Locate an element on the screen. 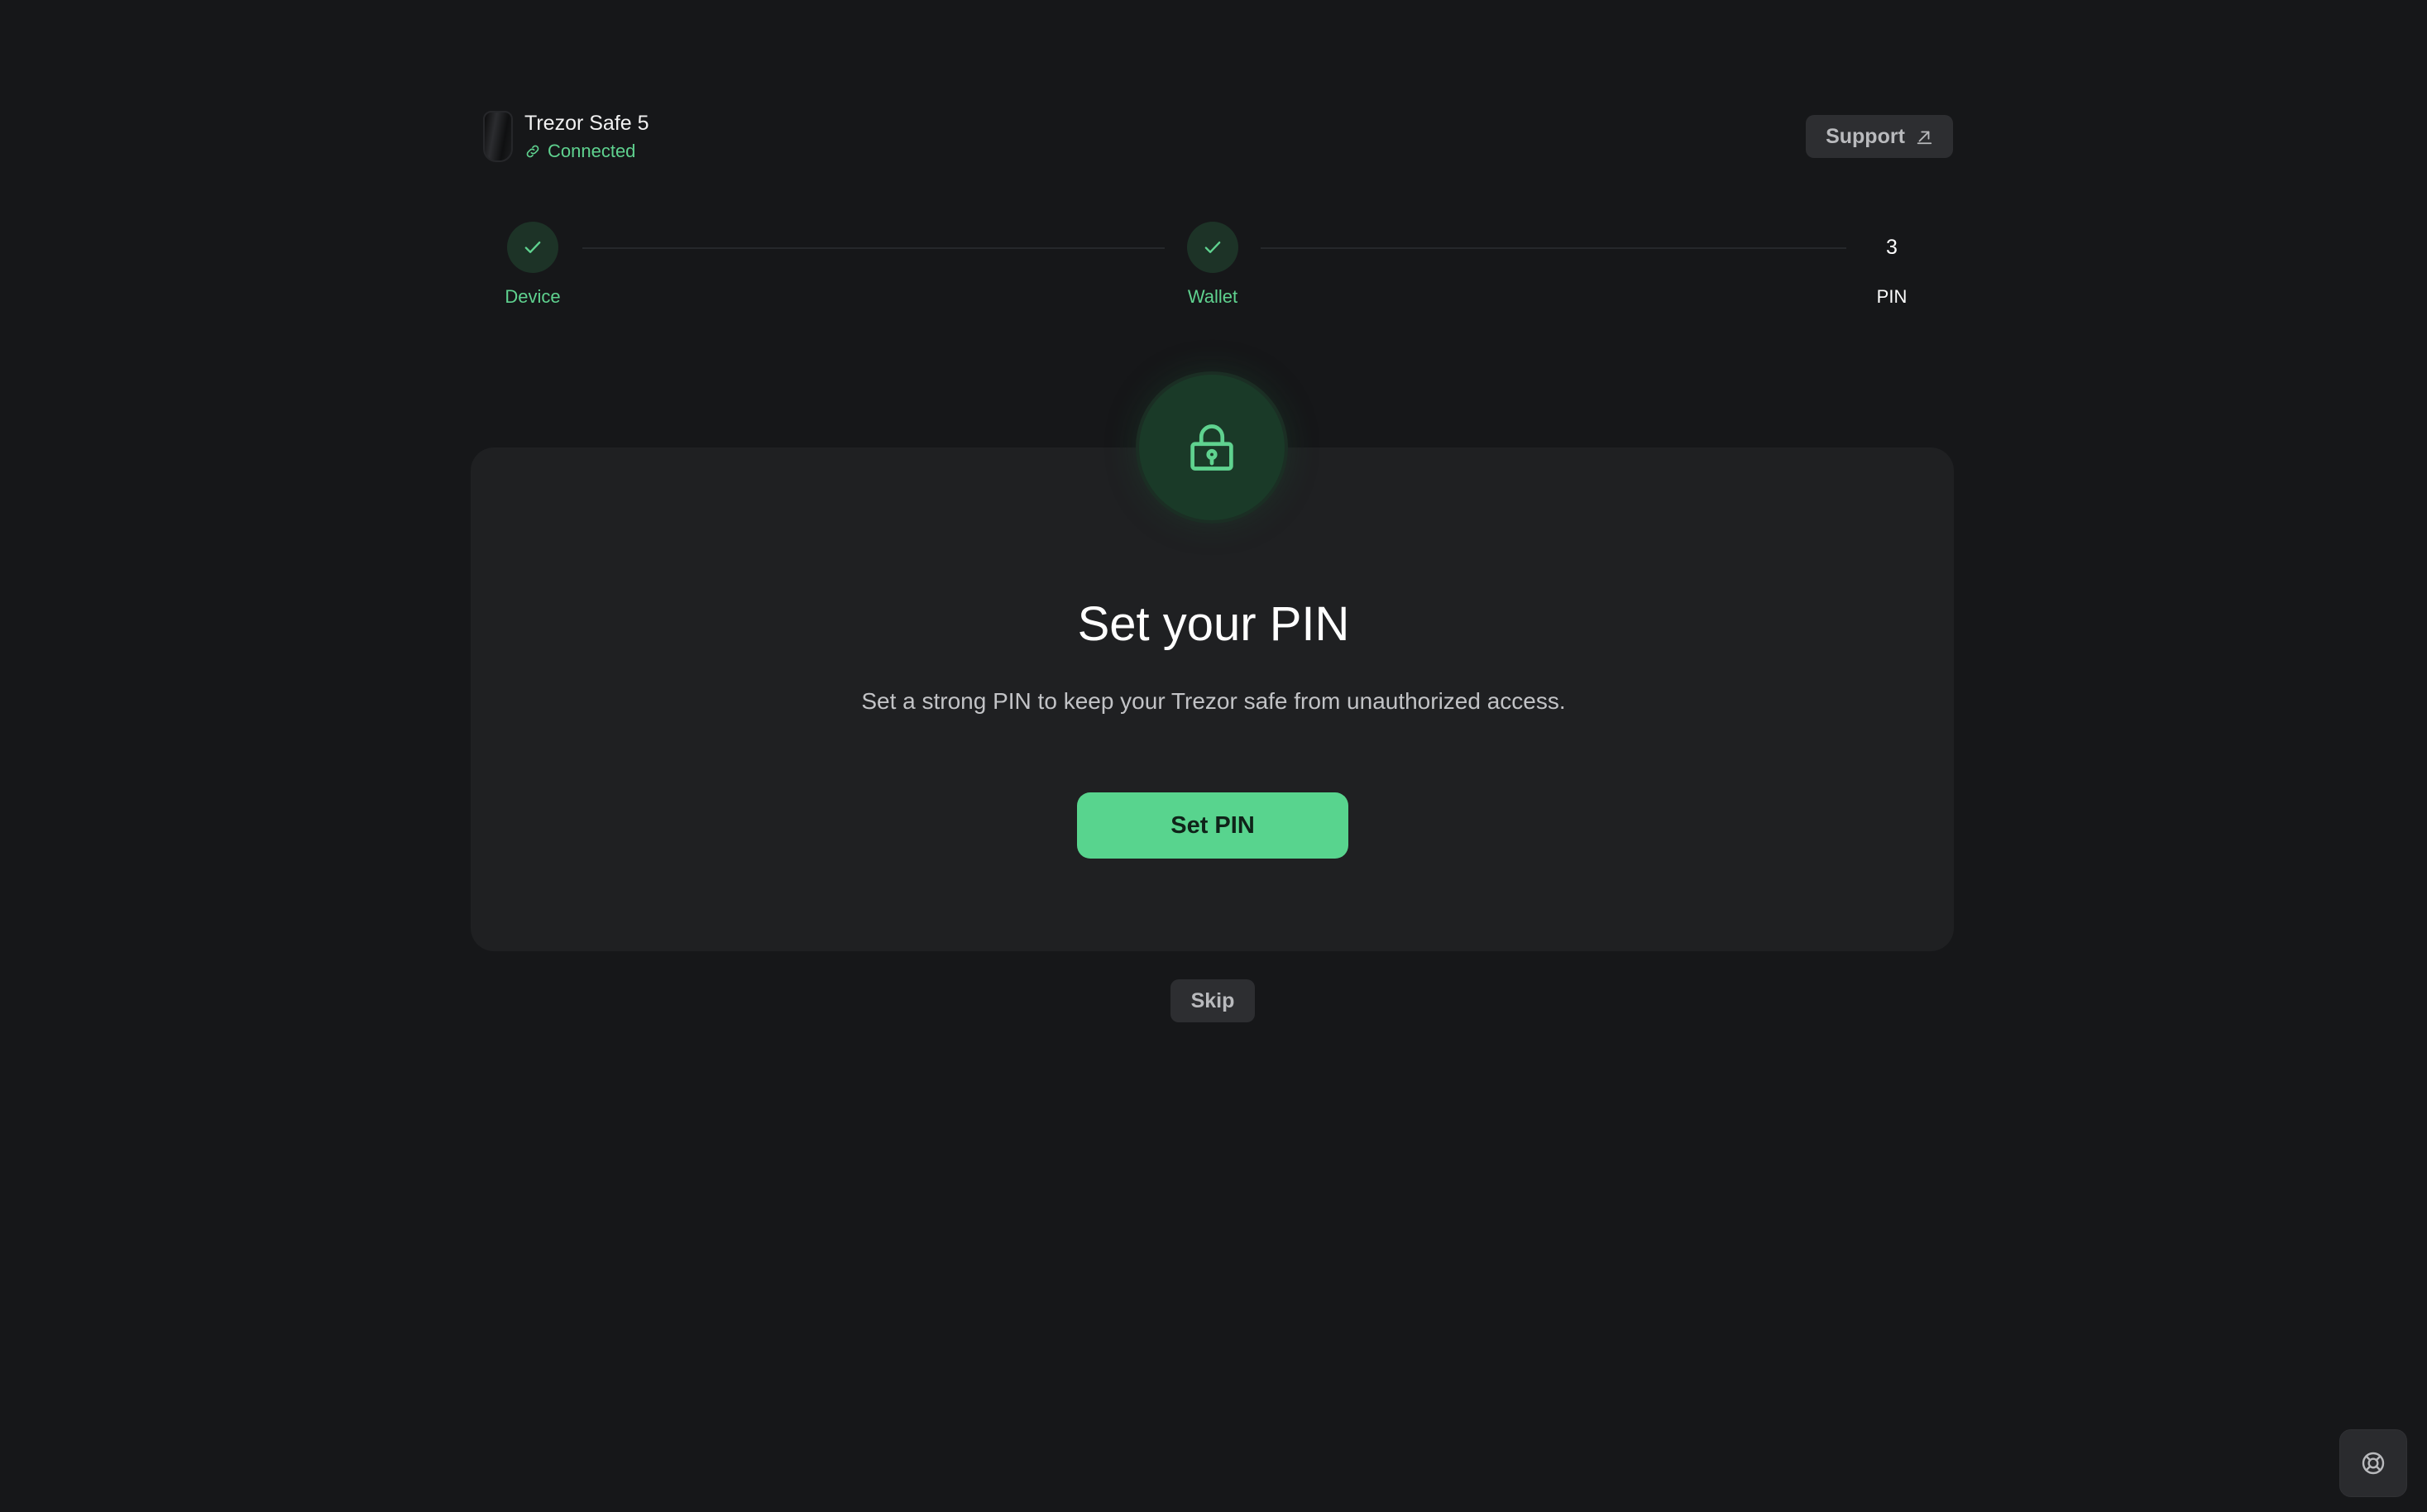 The height and width of the screenshot is (1512, 2427). device-text: Trezor Safe 5 Connected is located at coordinates (586, 136).